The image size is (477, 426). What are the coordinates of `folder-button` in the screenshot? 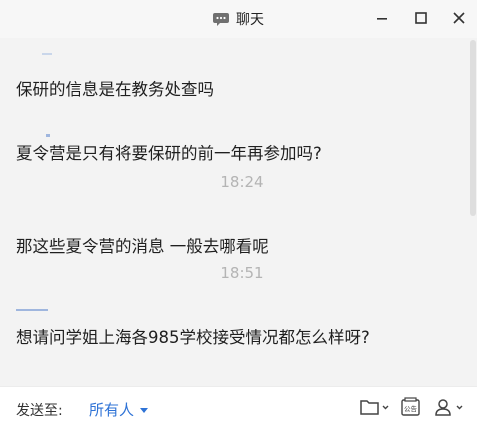 It's located at (374, 407).